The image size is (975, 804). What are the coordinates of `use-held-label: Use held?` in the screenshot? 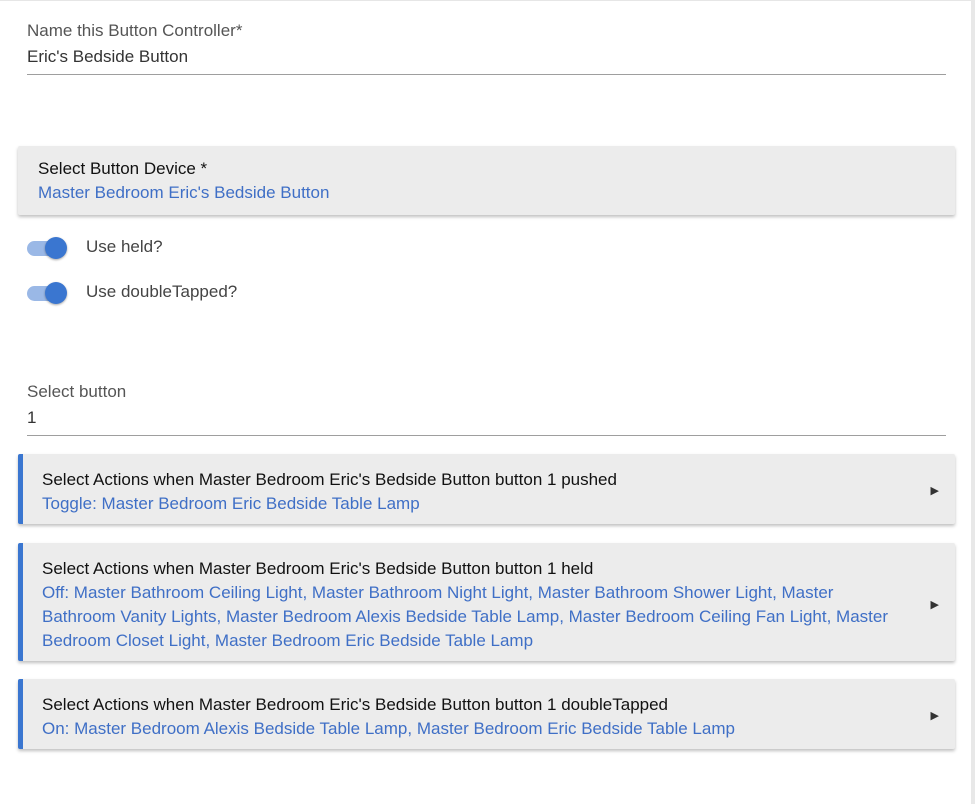 It's located at (124, 246).